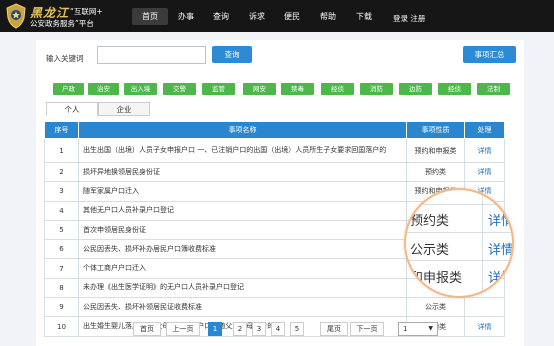  What do you see at coordinates (367, 329) in the screenshot?
I see `pager-next: 下一页` at bounding box center [367, 329].